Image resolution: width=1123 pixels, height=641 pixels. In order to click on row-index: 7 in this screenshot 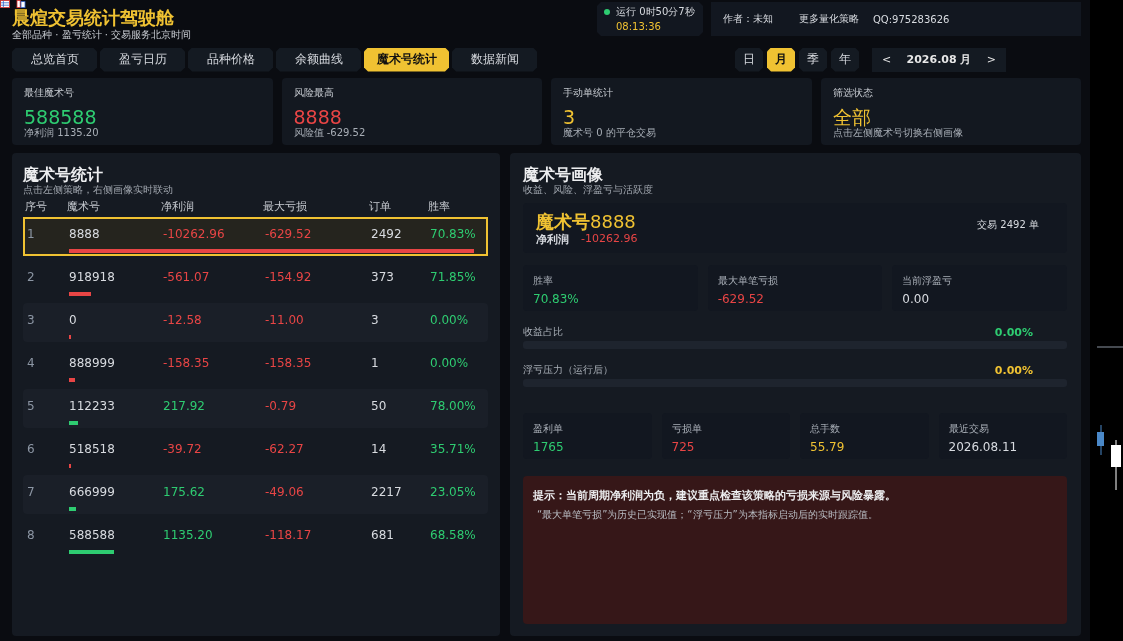, I will do `click(31, 492)`.